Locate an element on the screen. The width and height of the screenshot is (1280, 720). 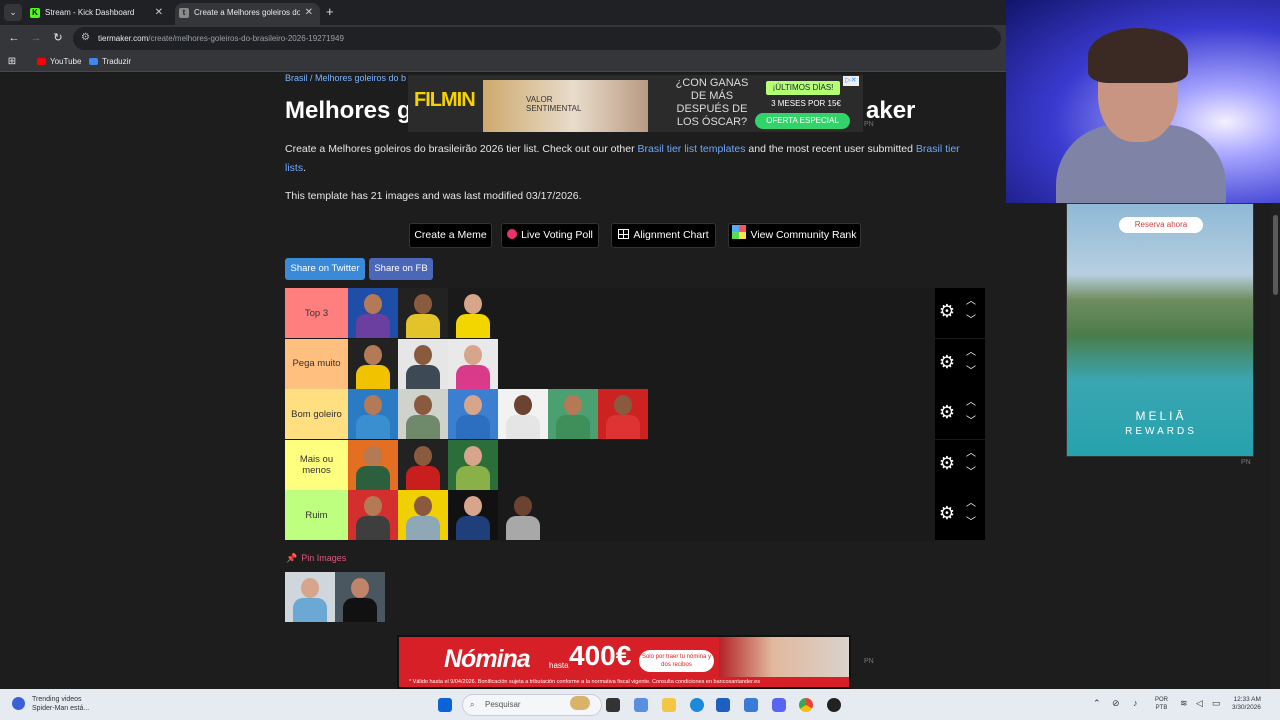
file-explorer-icon is located at coordinates (669, 705).